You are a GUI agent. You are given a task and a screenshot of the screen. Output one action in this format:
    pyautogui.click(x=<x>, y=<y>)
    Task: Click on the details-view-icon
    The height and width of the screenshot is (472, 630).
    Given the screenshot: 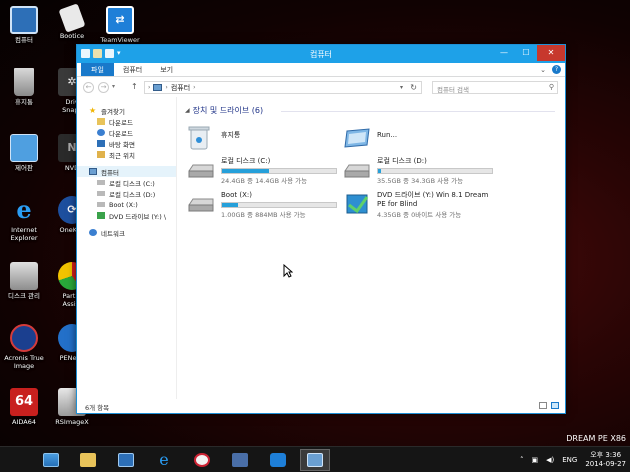 What is the action you would take?
    pyautogui.click(x=543, y=405)
    